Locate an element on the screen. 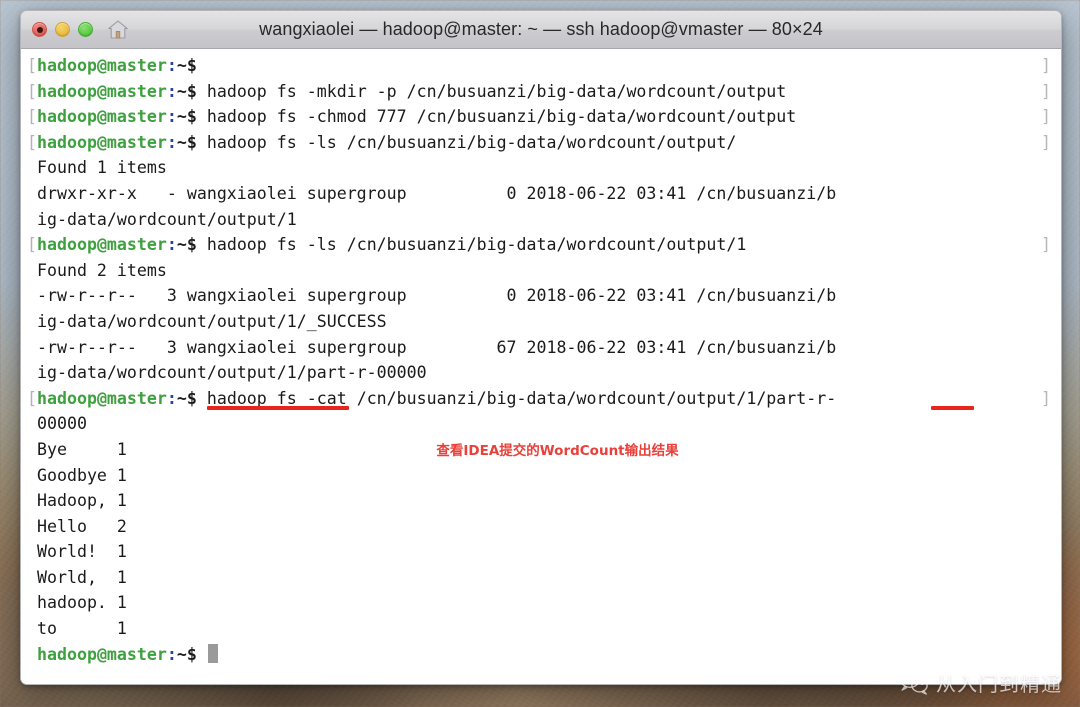  terminal-output-line: ig-data/wordcount/output/1 is located at coordinates (544, 220).